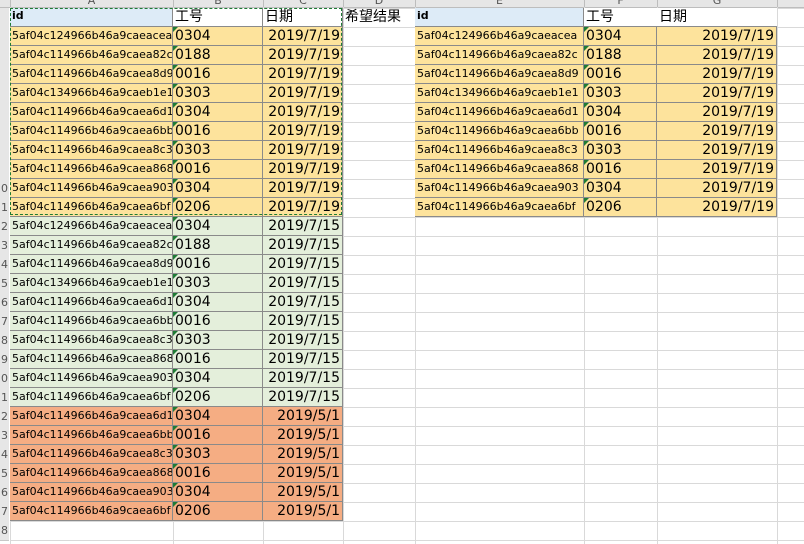 This screenshot has height=544, width=804. Describe the element at coordinates (499, 74) in the screenshot. I see `result-cell-id: 5af04c114966b46a9caea8d9` at that location.